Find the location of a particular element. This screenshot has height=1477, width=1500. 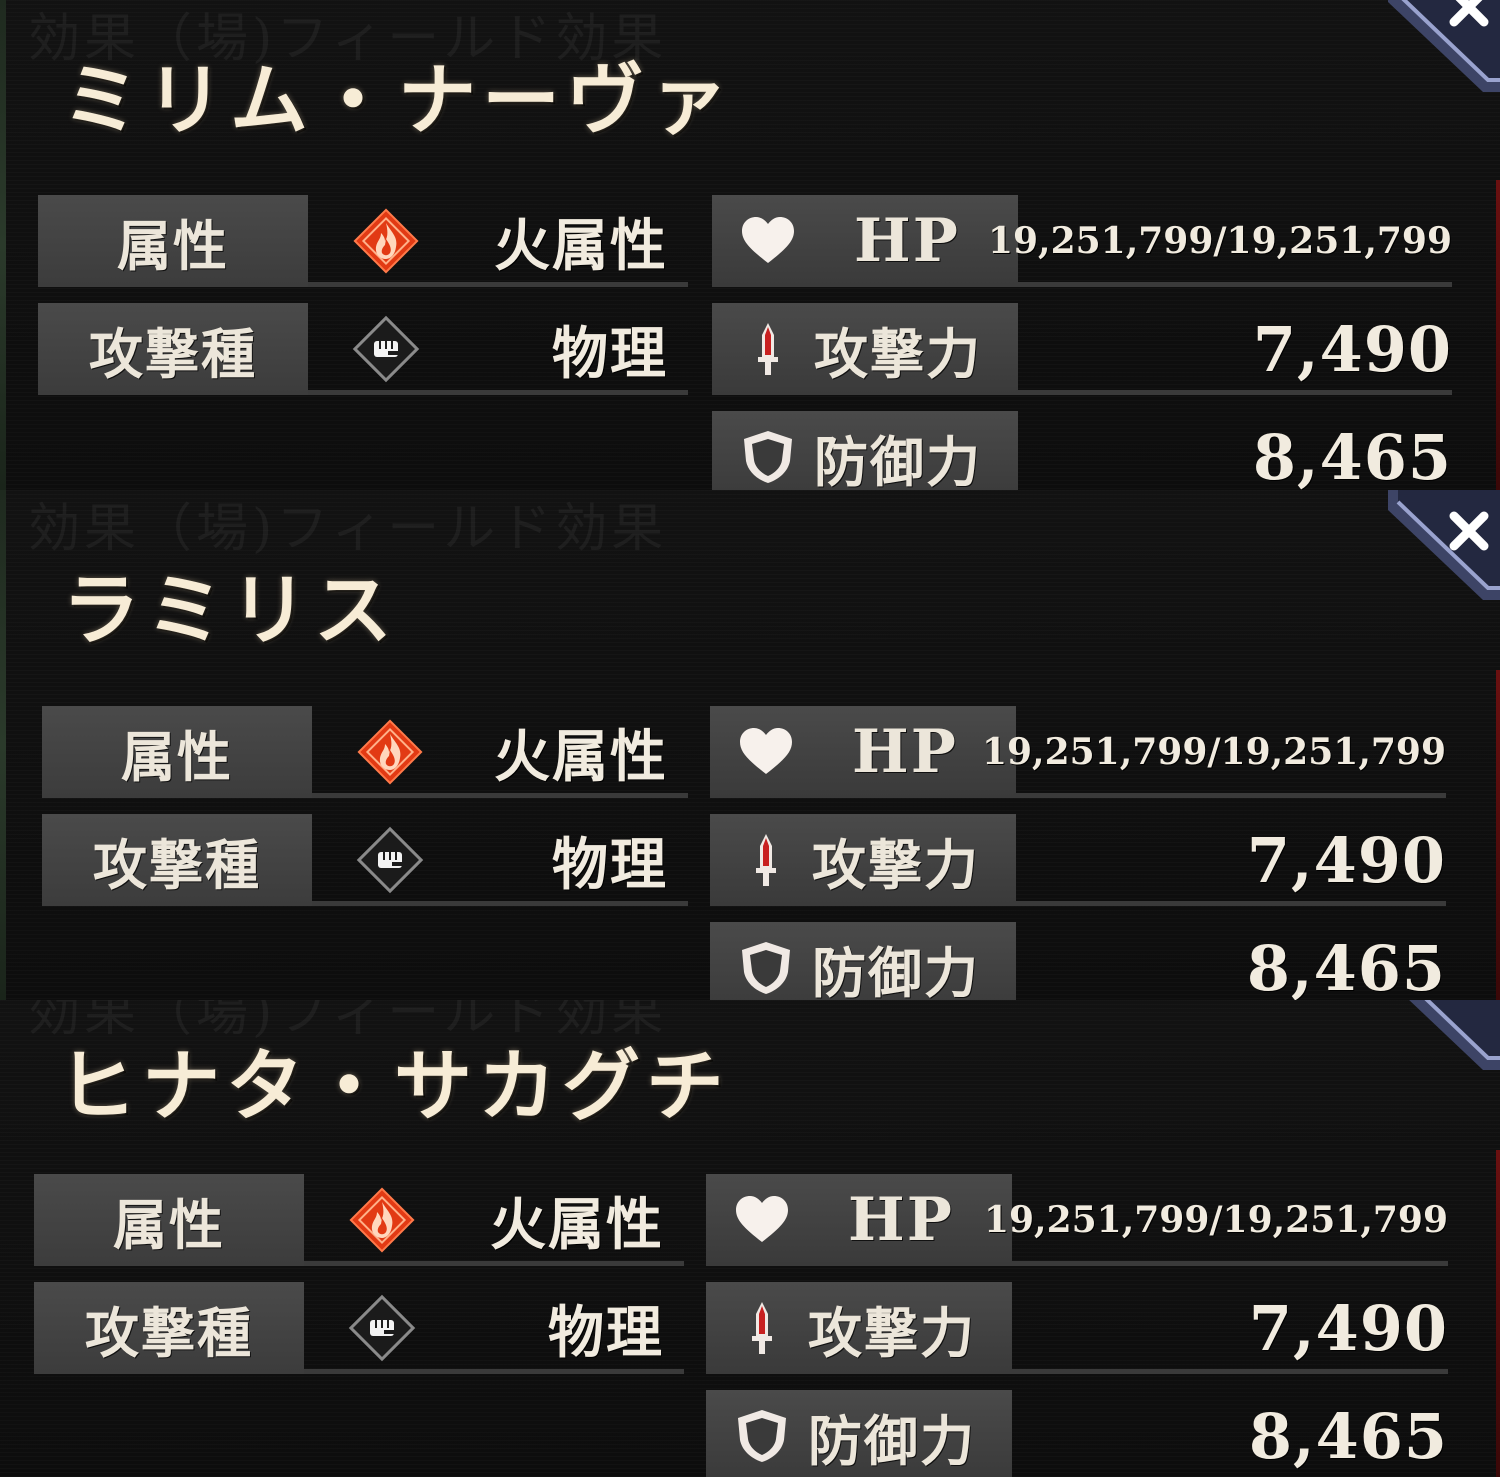

character-name: ヒナタ・サカグチ is located at coordinates (394, 1086).